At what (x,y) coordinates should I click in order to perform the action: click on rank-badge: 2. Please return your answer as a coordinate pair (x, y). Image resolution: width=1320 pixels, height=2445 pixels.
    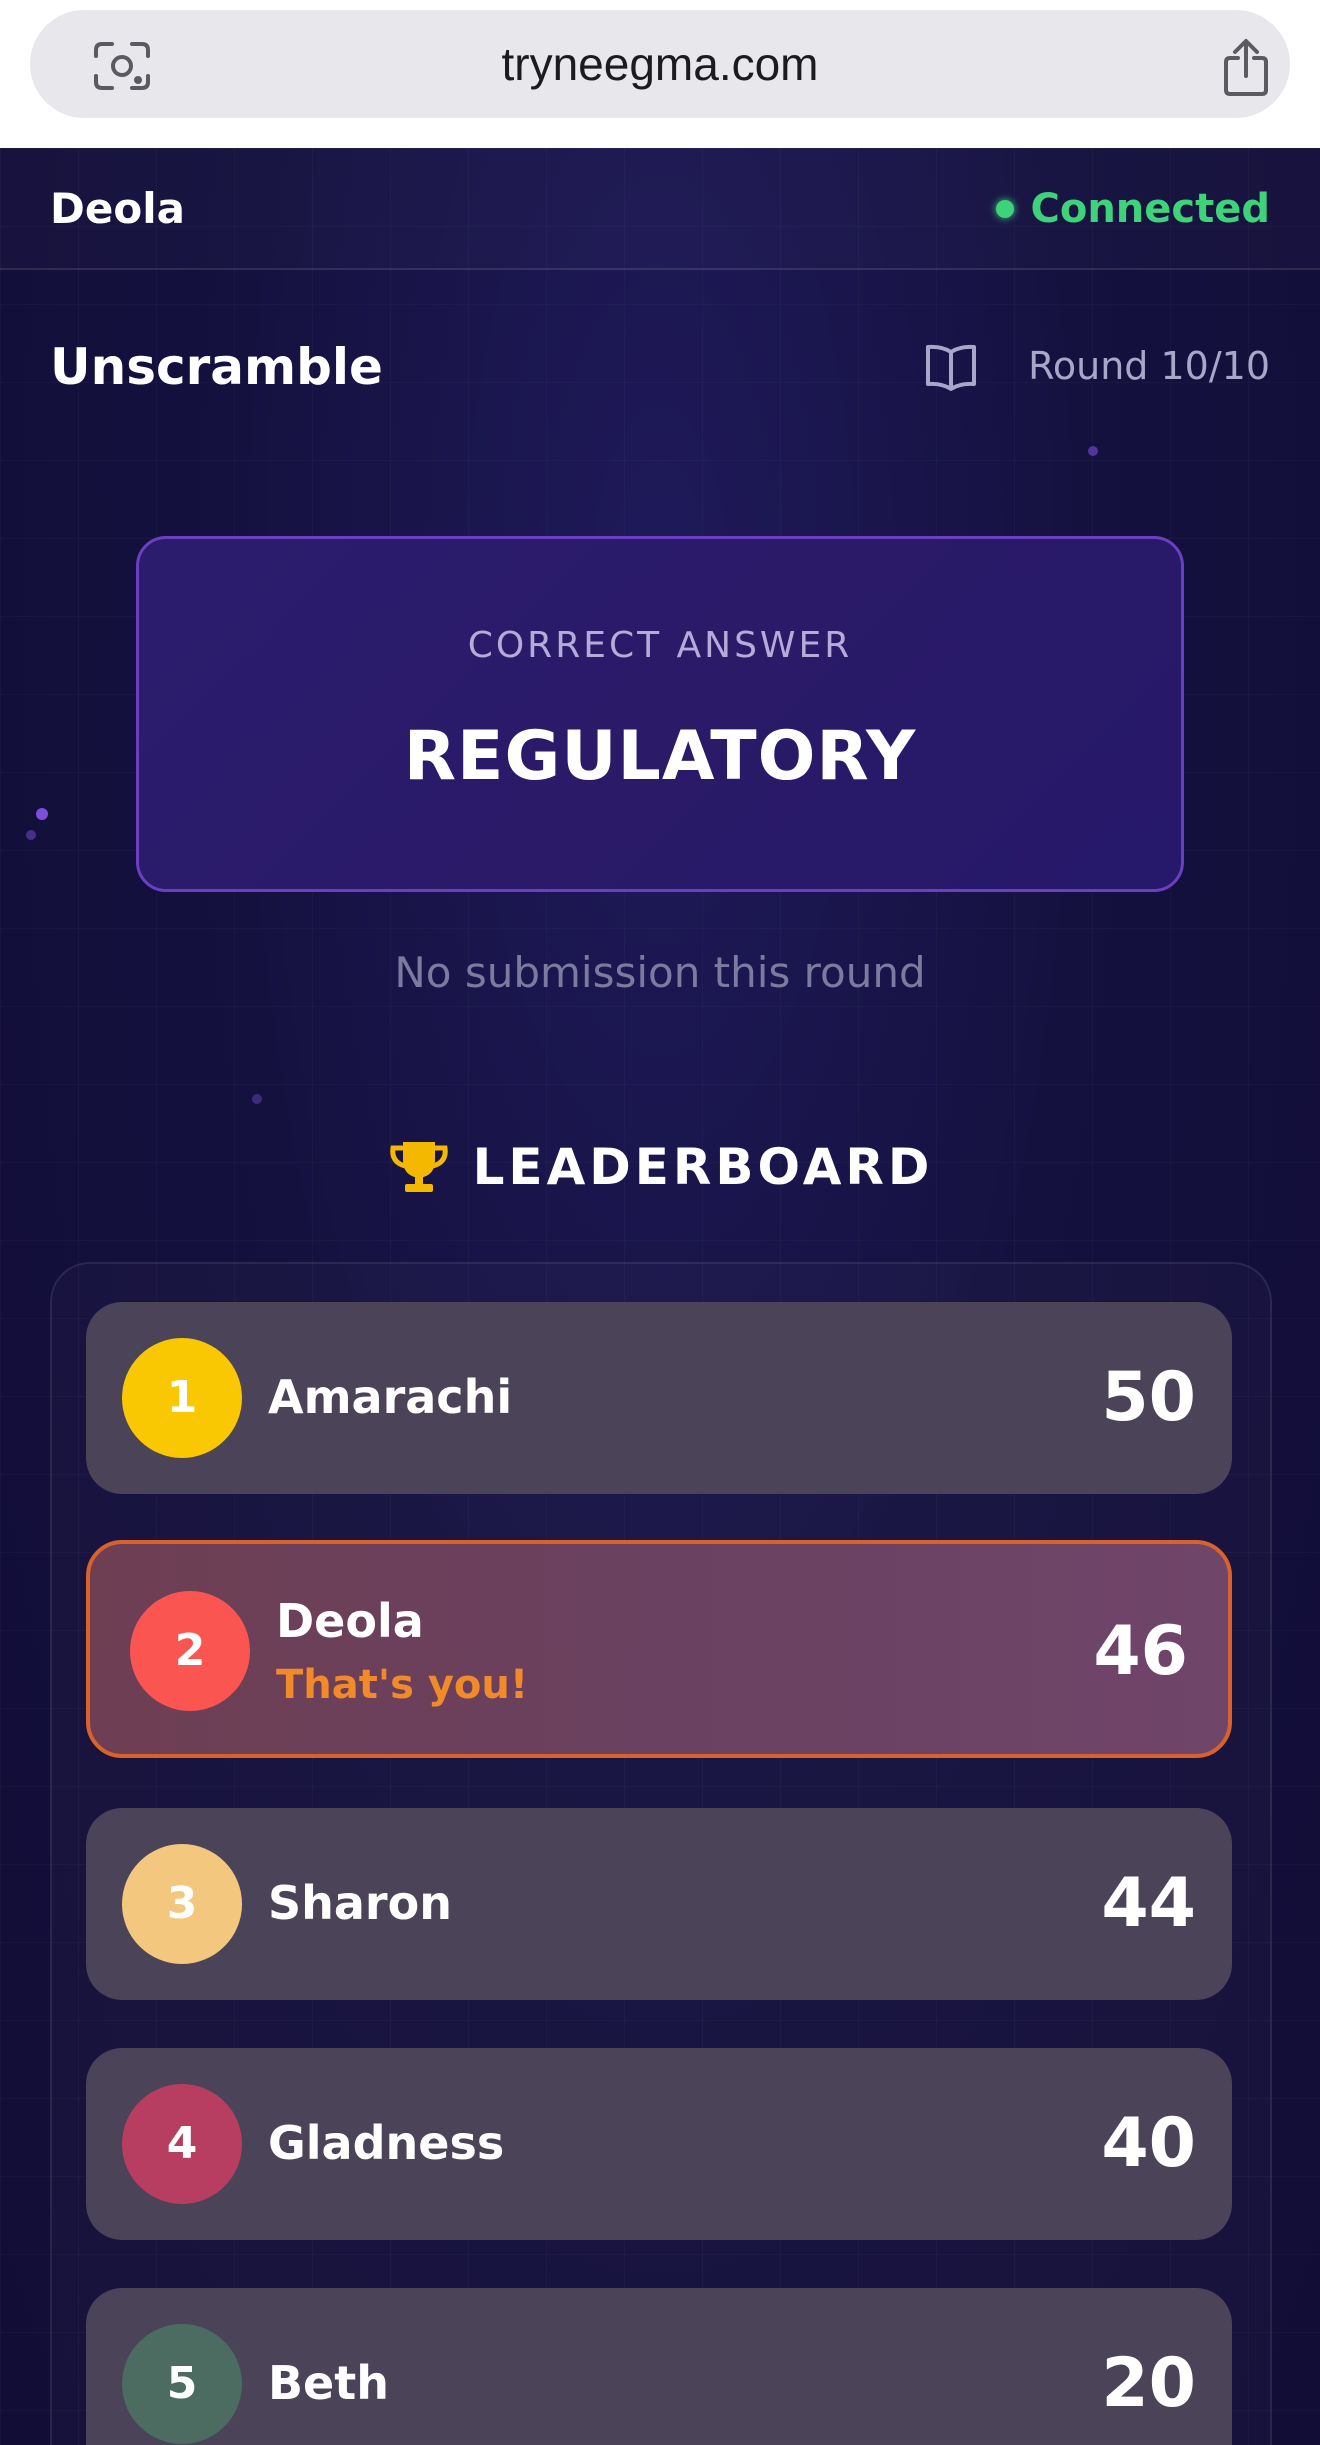
    Looking at the image, I should click on (190, 1651).